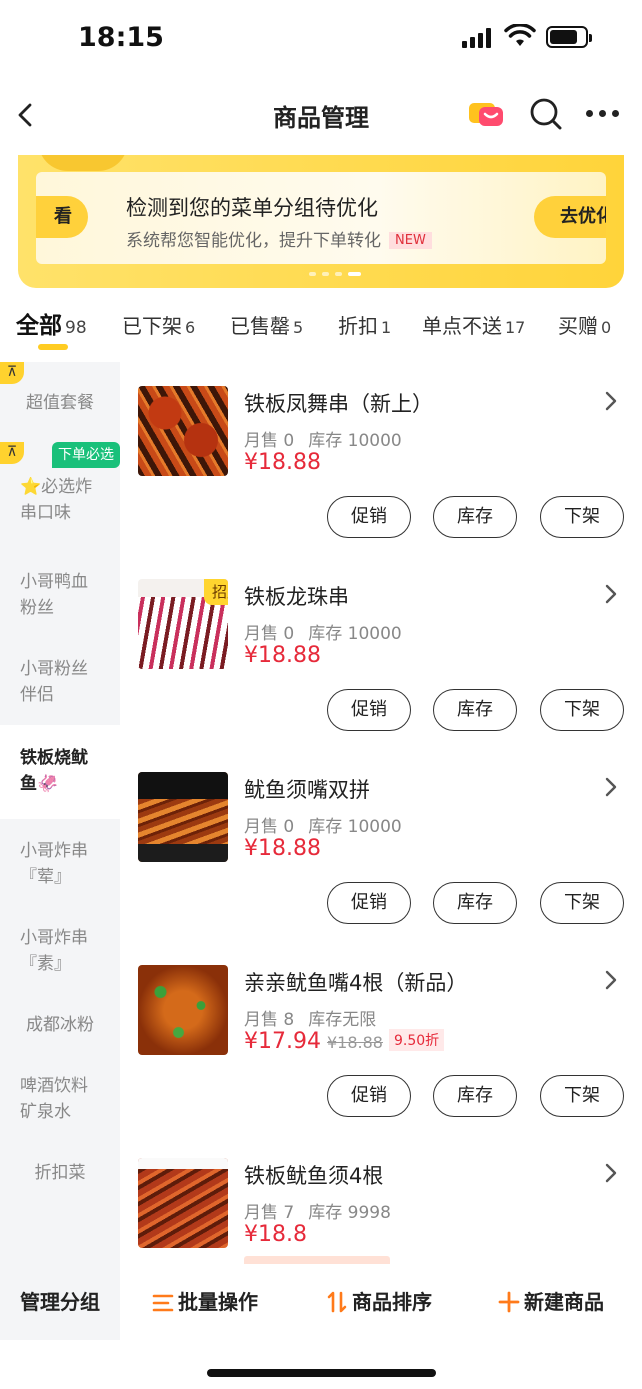 This screenshot has height=1389, width=642. What do you see at coordinates (486, 114) in the screenshot?
I see `customer-service-icon` at bounding box center [486, 114].